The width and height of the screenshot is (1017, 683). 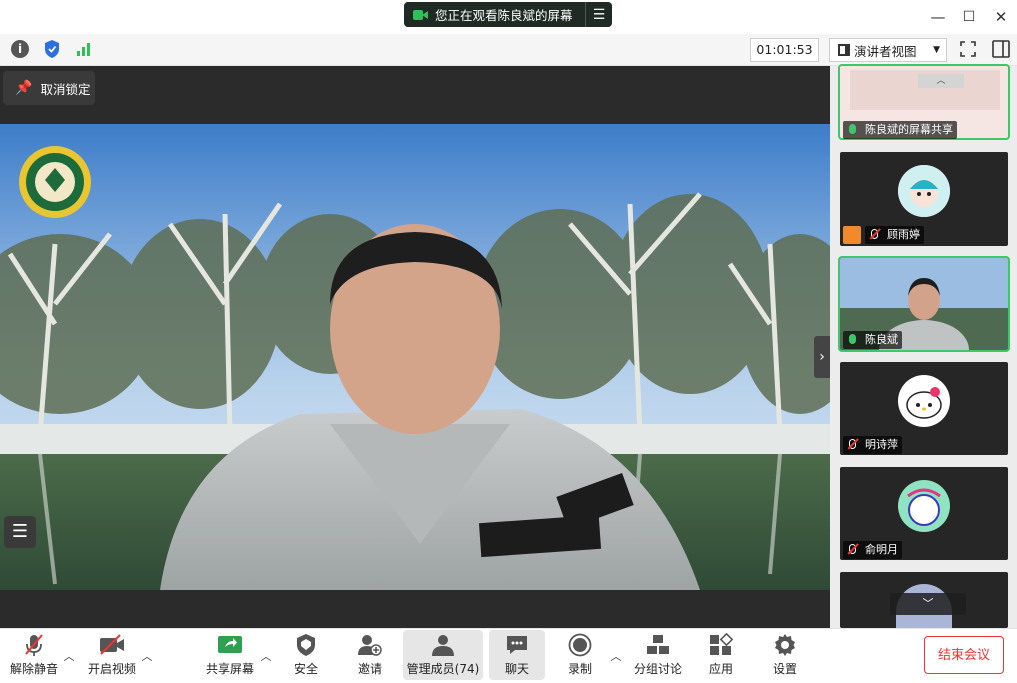 I want to click on collapse-panel-button: ›, so click(x=822, y=357).